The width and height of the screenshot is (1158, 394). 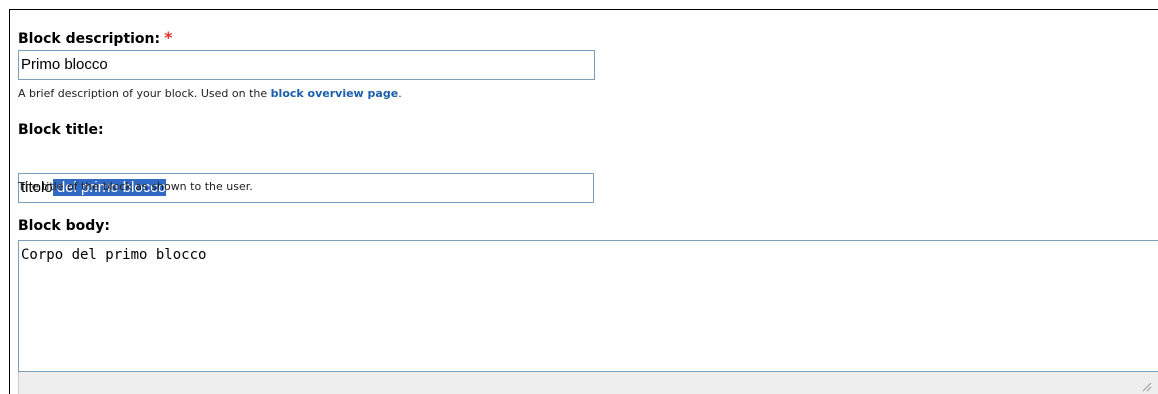 I want to click on block-description-help-suffix: ., so click(x=400, y=93).